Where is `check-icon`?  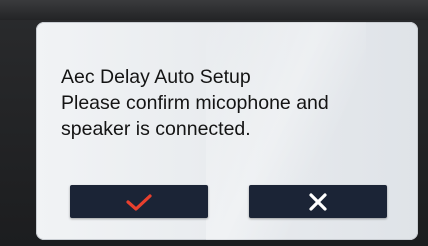
check-icon is located at coordinates (139, 202).